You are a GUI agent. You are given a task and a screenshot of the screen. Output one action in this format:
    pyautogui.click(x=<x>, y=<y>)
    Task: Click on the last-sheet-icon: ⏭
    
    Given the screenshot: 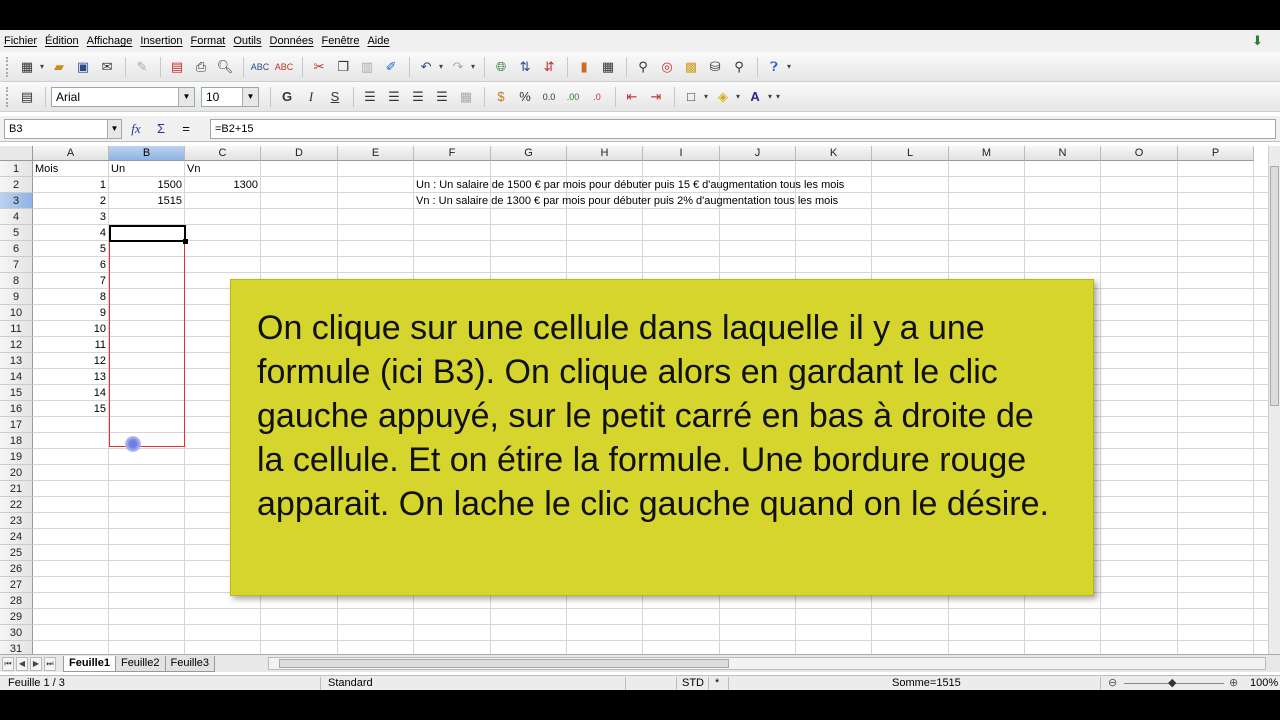 What is the action you would take?
    pyautogui.click(x=50, y=663)
    